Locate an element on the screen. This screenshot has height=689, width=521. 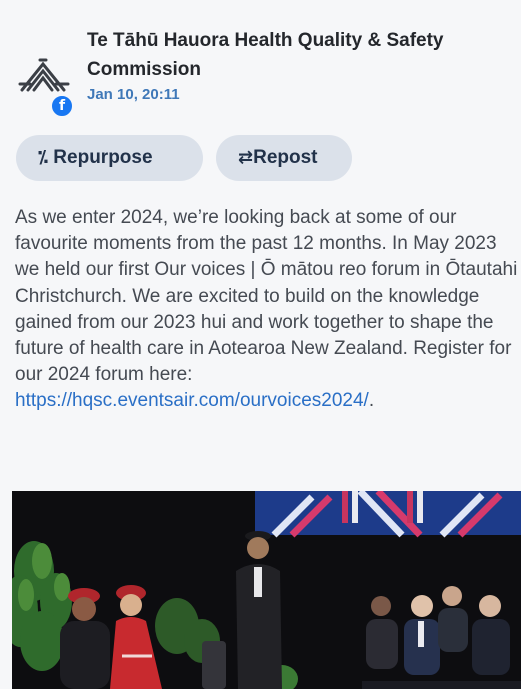
facebook-icon: f is located at coordinates (62, 106).